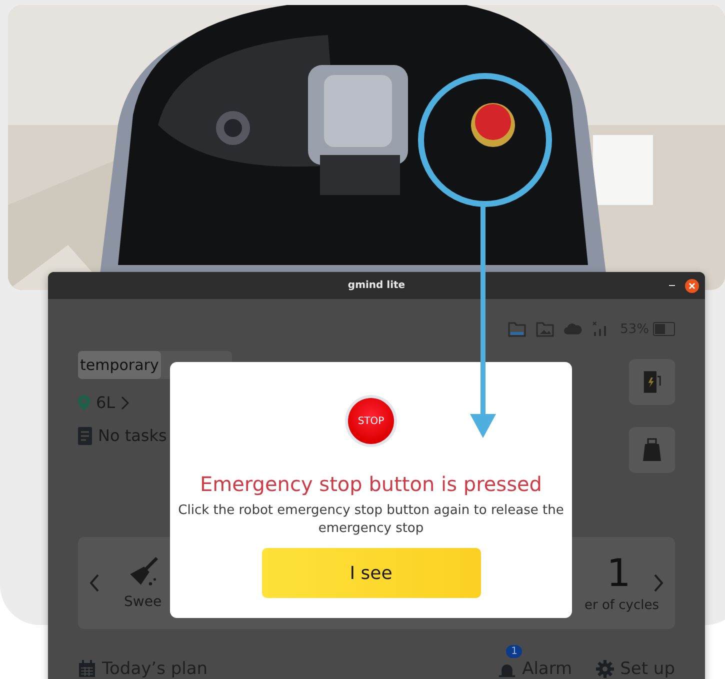 The height and width of the screenshot is (679, 725). What do you see at coordinates (664, 329) in the screenshot?
I see `battery-icon` at bounding box center [664, 329].